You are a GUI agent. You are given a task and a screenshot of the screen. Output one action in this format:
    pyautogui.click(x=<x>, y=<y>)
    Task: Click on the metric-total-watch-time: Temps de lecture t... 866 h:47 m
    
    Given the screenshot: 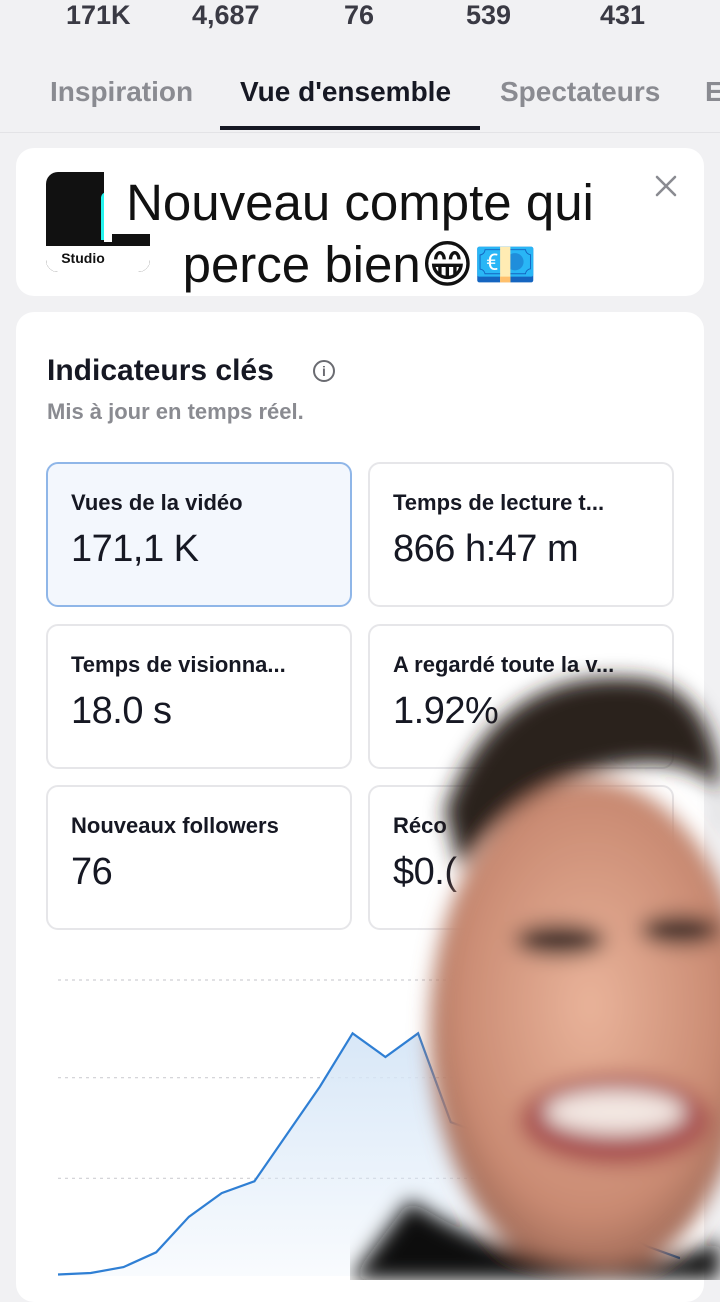 What is the action you would take?
    pyautogui.click(x=521, y=534)
    